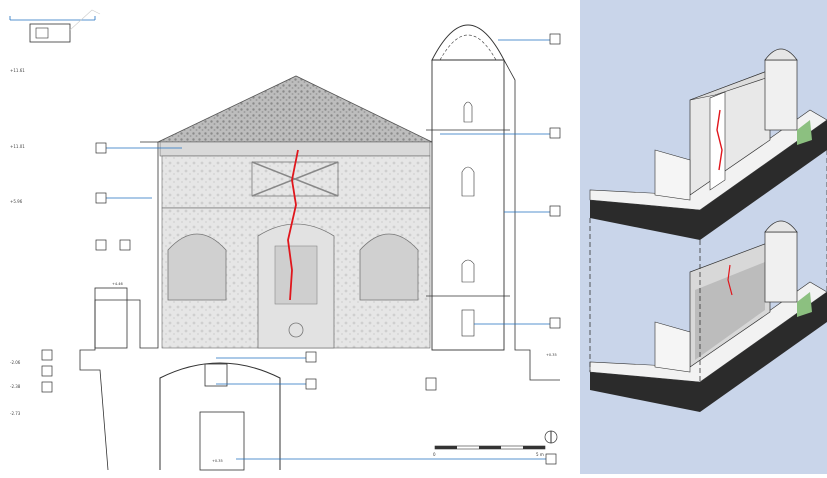 The width and height of the screenshot is (827, 478). Describe the element at coordinates (434, 454) in the screenshot. I see `scale-zero-label: 0` at that location.